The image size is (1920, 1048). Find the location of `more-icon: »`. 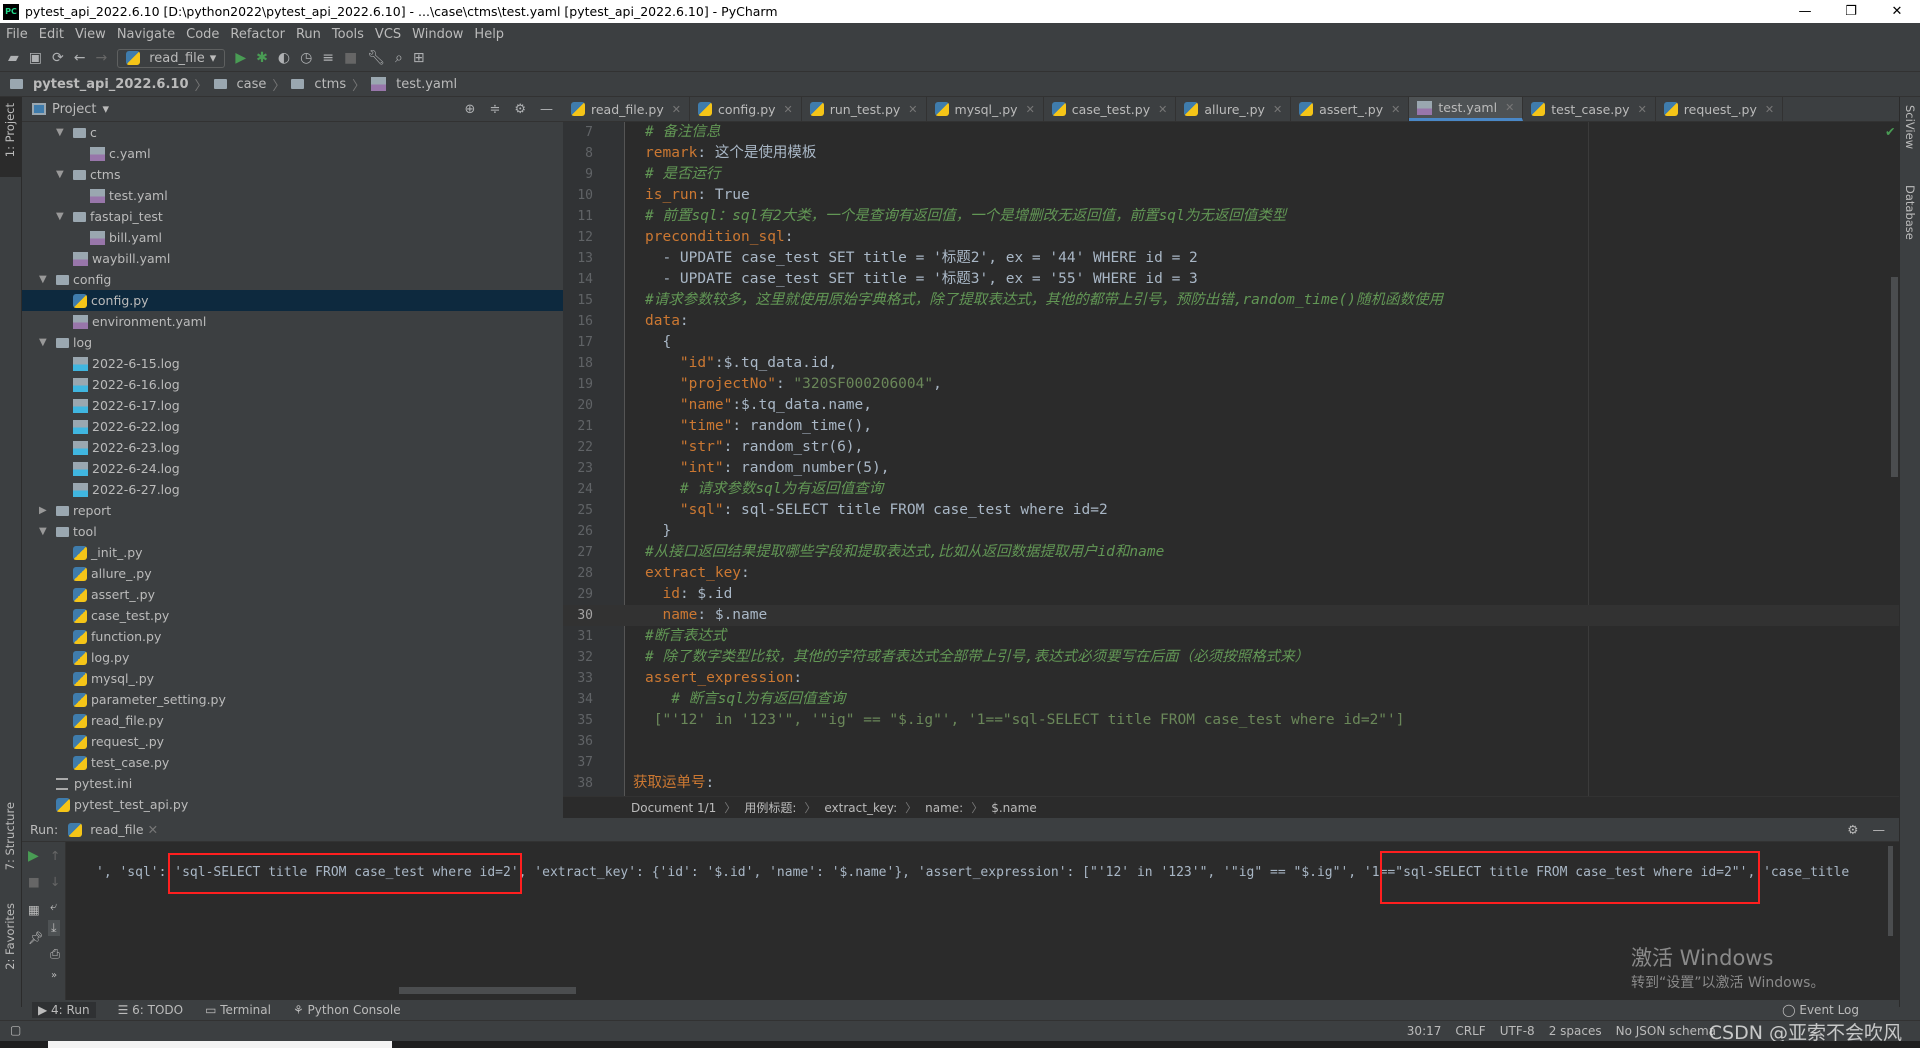

more-icon: » is located at coordinates (54, 975).